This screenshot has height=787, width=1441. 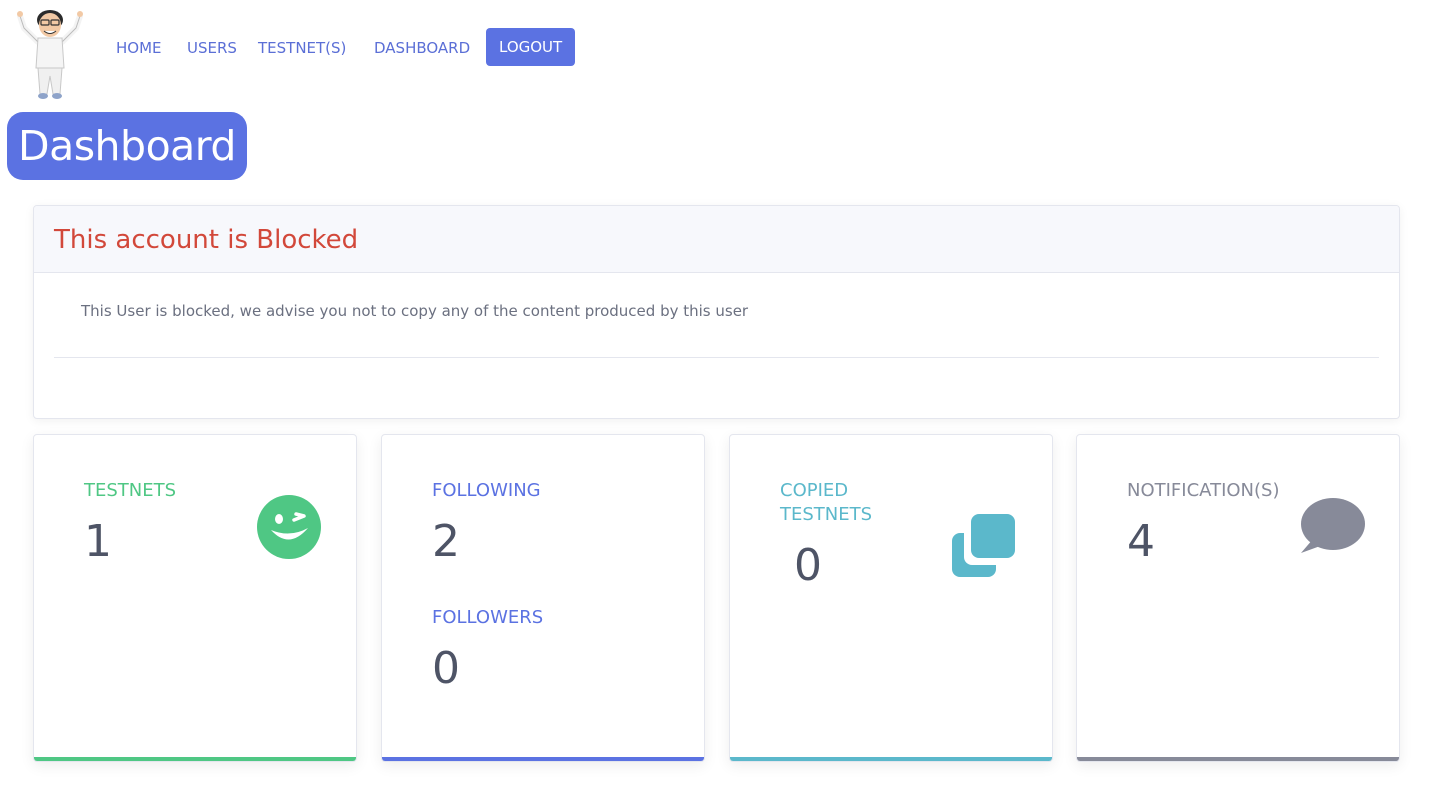 What do you see at coordinates (891, 598) in the screenshot?
I see `copied-testnets-card: COPIED TESTNETS 0` at bounding box center [891, 598].